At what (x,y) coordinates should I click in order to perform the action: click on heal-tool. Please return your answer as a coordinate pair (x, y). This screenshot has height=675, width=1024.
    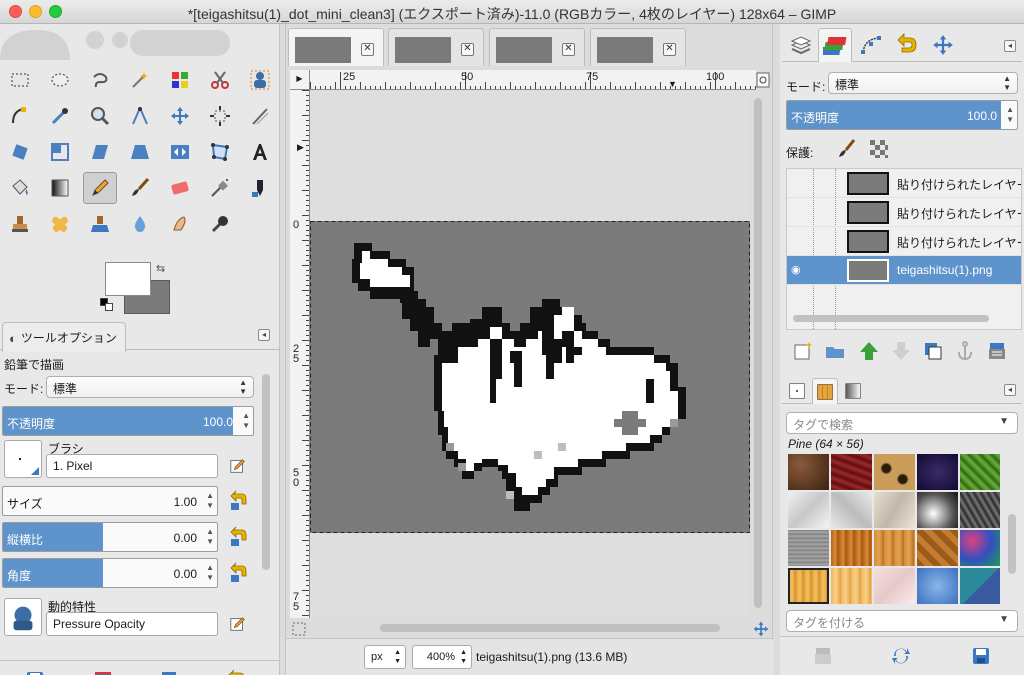
    Looking at the image, I should click on (60, 224).